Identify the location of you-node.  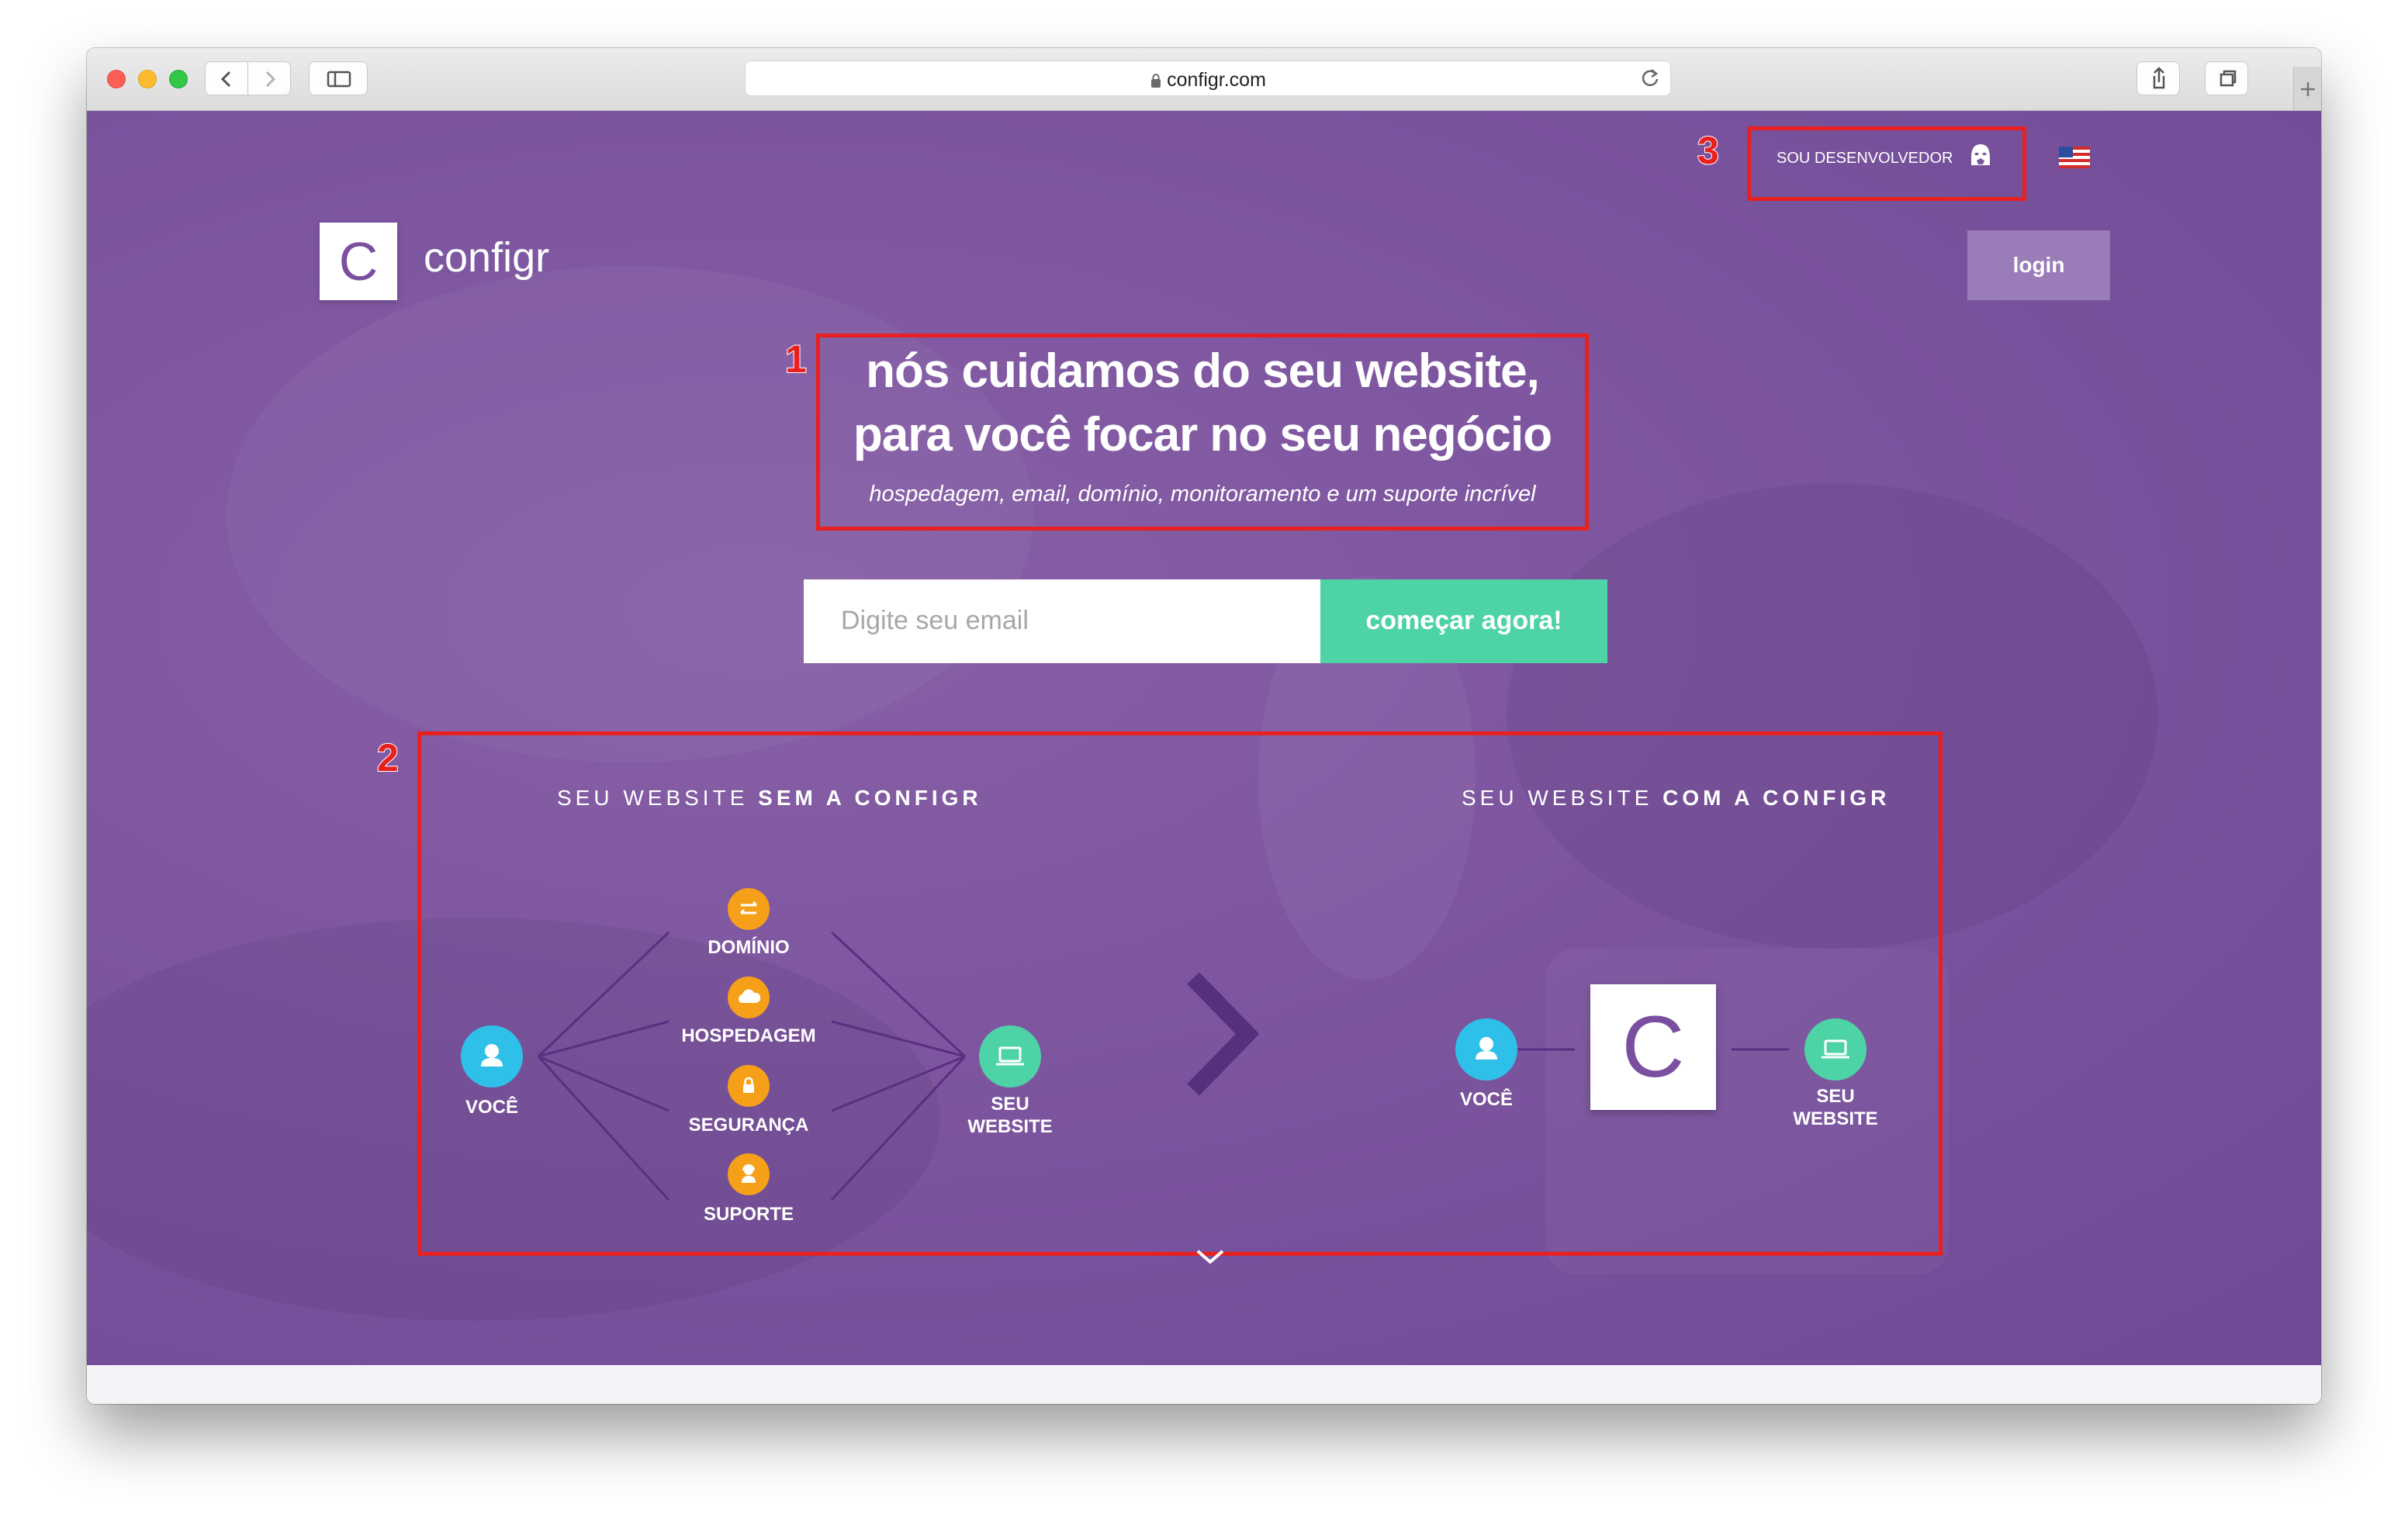
(492, 1056).